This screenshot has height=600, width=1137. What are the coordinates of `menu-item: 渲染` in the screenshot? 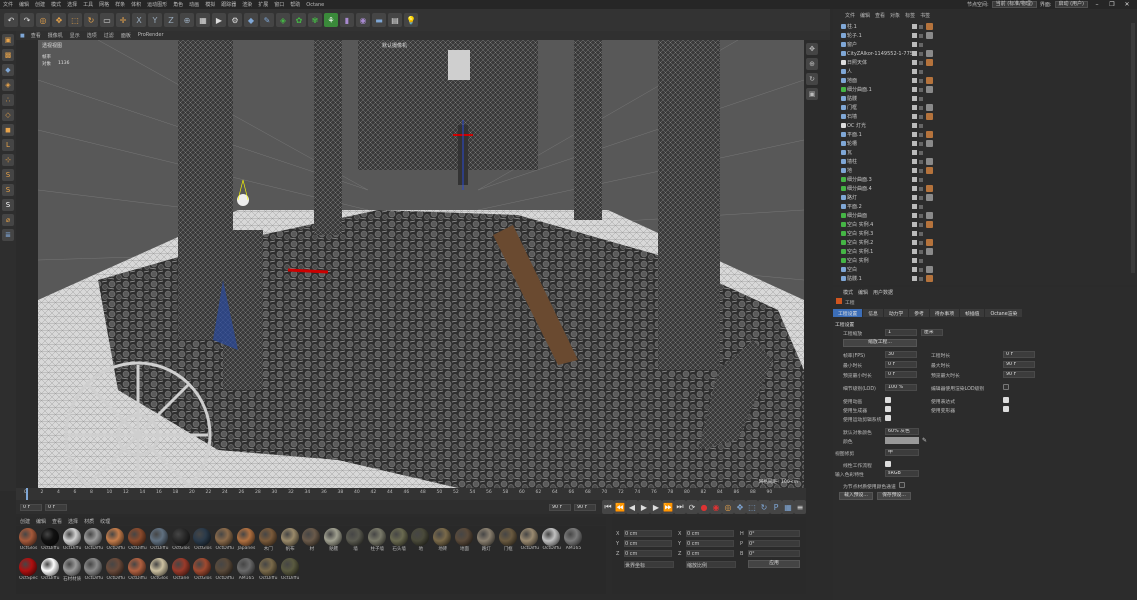 It's located at (247, 4).